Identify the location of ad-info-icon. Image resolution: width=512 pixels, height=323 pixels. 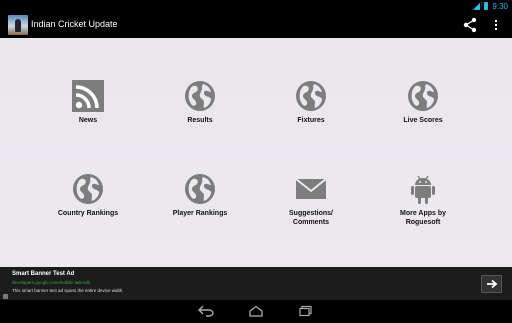
(5, 296).